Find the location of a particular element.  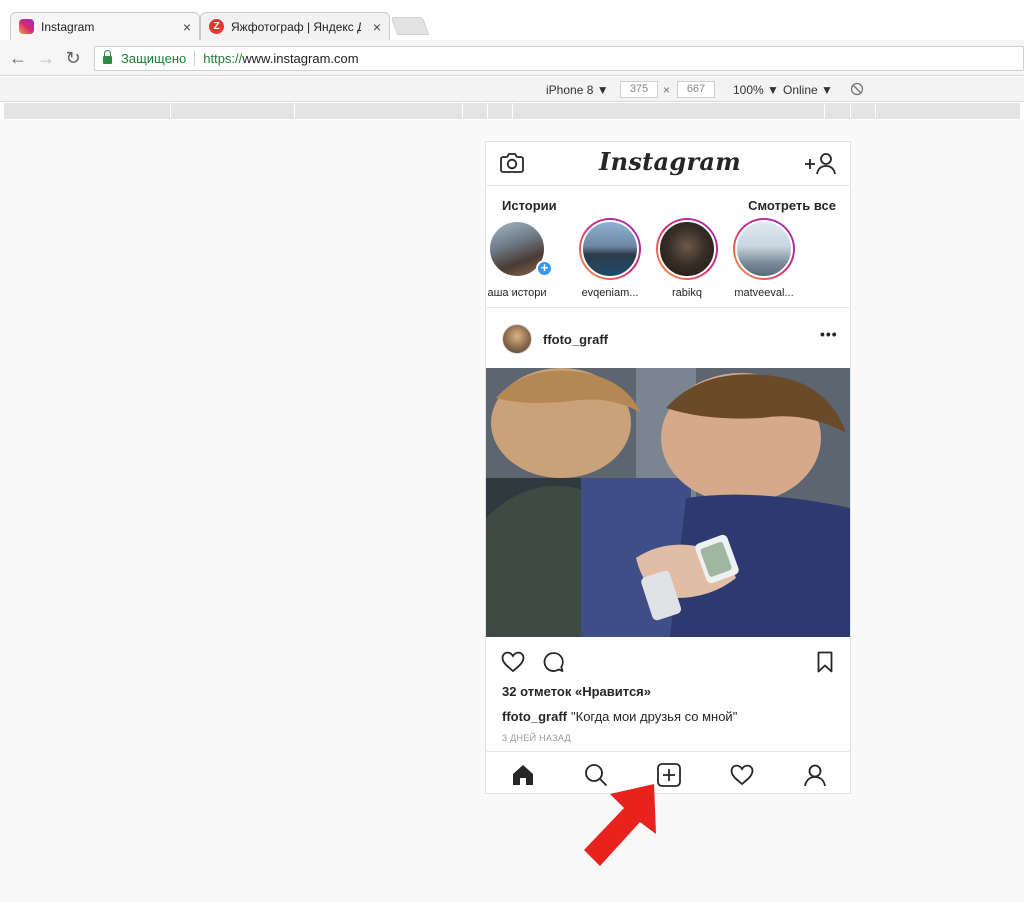

tab-strip: Instagram × Z Яжфотограф | Яндекс Д × is located at coordinates (512, 20).